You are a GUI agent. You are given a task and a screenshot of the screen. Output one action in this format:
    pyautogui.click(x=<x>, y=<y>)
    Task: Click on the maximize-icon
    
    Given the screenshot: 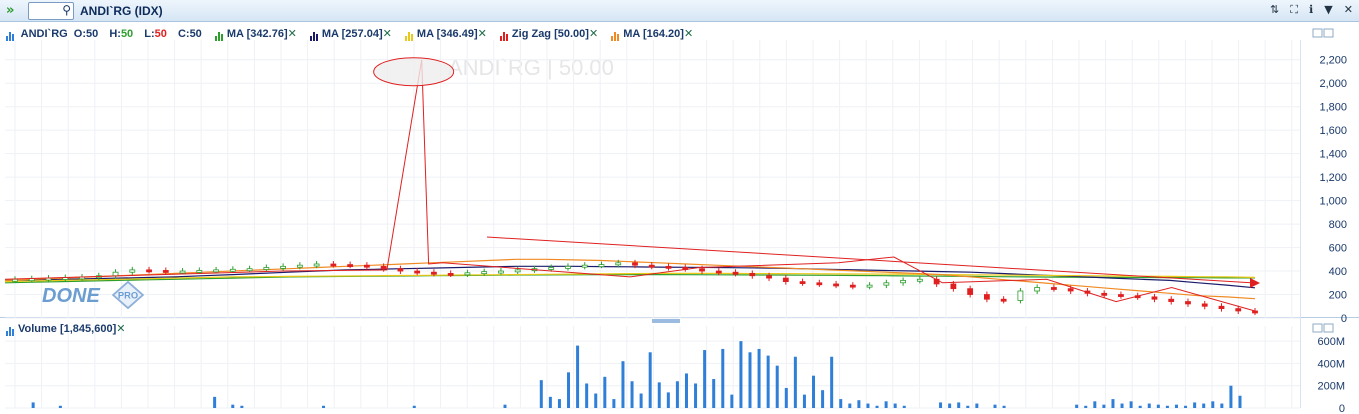 What is the action you would take?
    pyautogui.click(x=1328, y=328)
    